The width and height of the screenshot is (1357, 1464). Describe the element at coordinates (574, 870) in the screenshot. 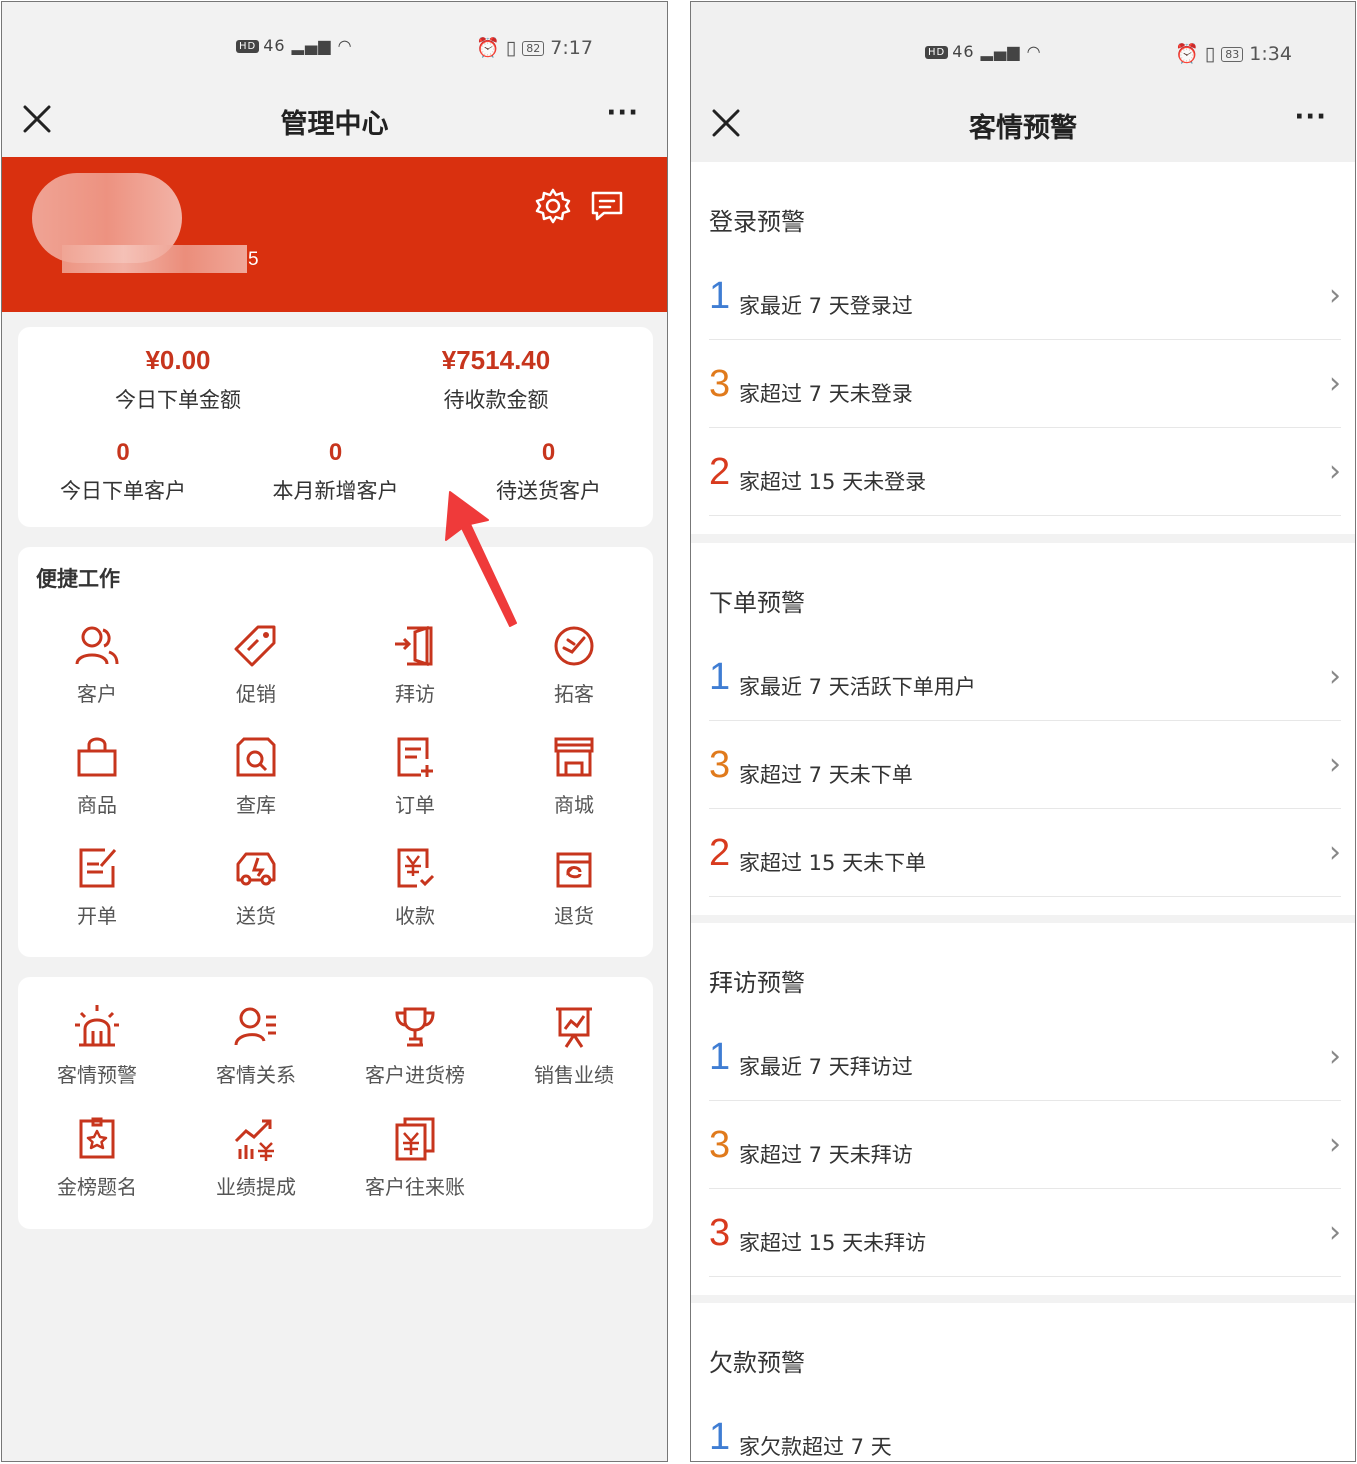

I see `return-goods-icon` at that location.